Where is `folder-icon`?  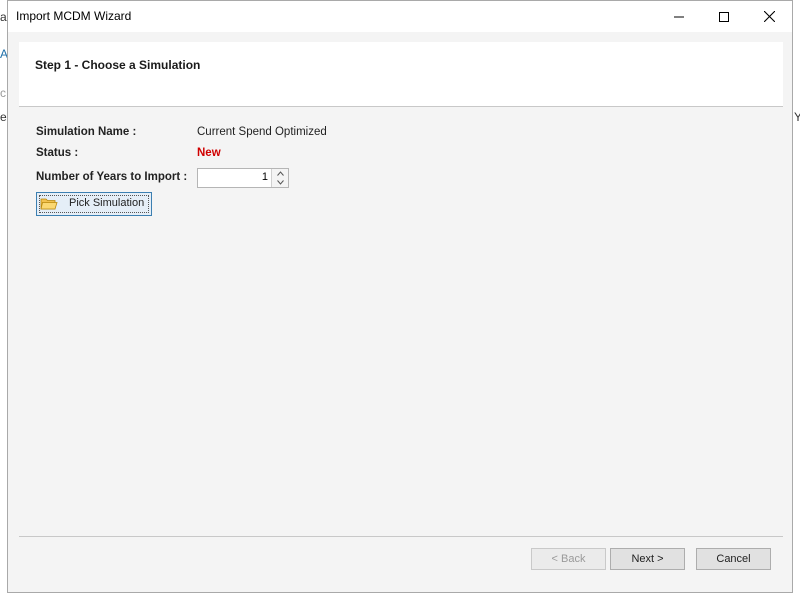
folder-icon is located at coordinates (49, 204).